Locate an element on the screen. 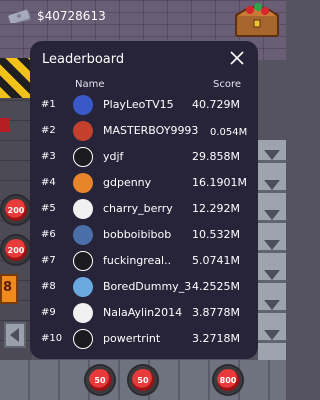 The image size is (320, 400). leaderboard-row: #6 bobboibibob 10.532M is located at coordinates (144, 236).